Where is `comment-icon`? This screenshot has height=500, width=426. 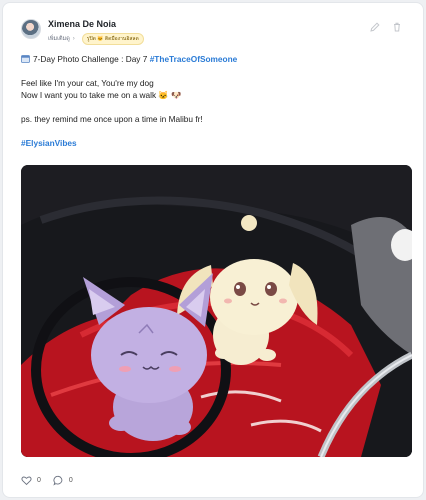
comment-icon is located at coordinates (58, 480).